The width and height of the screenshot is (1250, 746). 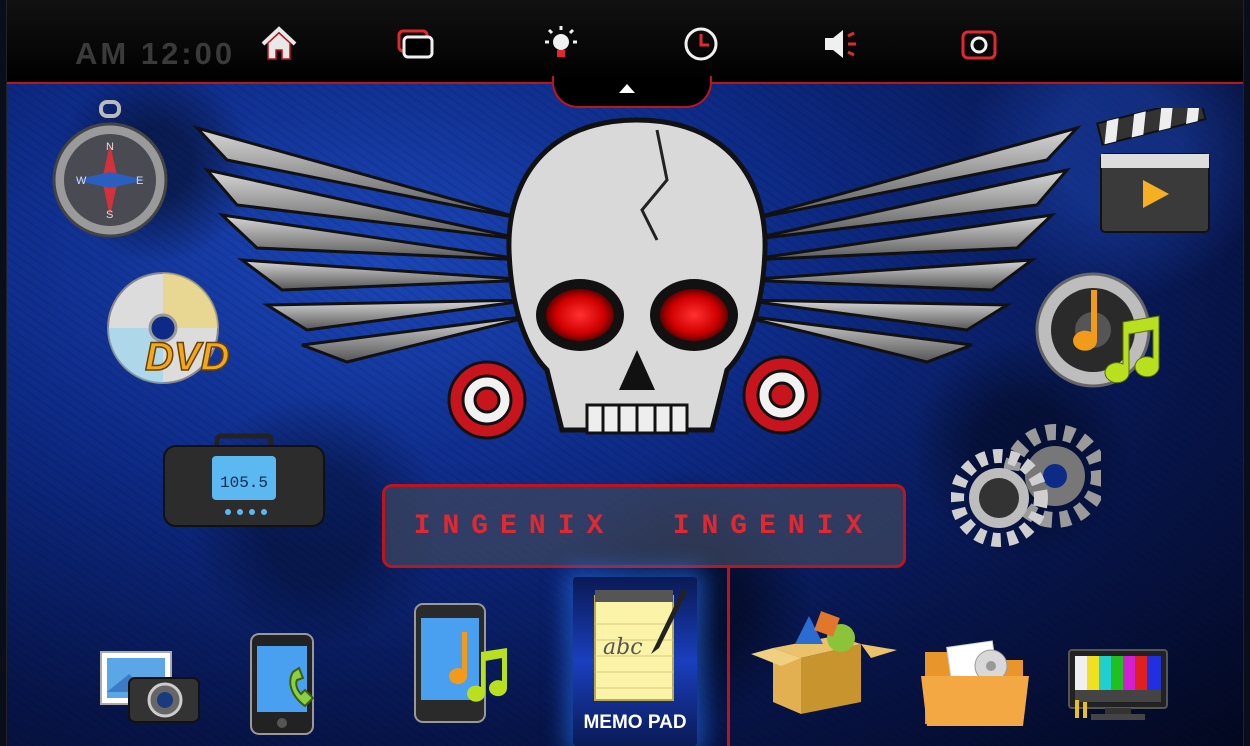 What do you see at coordinates (1118, 686) in the screenshot?
I see `tv-app` at bounding box center [1118, 686].